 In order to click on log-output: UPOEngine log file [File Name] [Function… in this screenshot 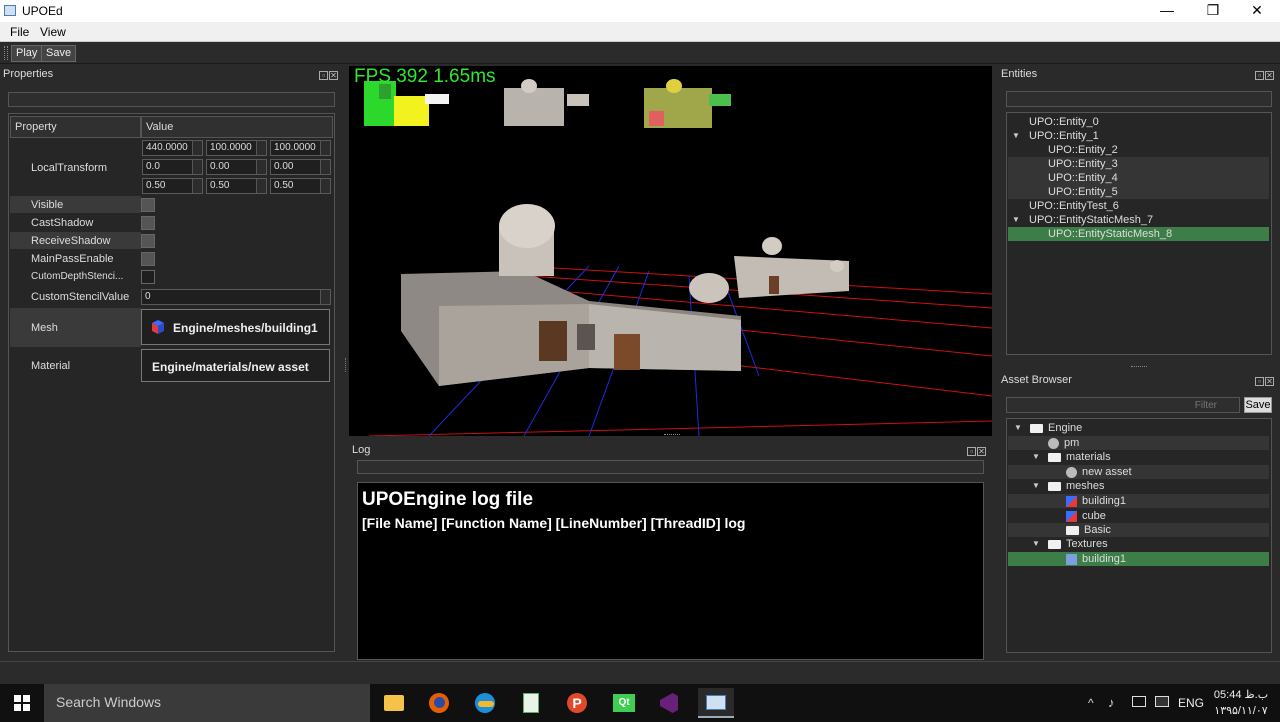, I will do `click(670, 571)`.